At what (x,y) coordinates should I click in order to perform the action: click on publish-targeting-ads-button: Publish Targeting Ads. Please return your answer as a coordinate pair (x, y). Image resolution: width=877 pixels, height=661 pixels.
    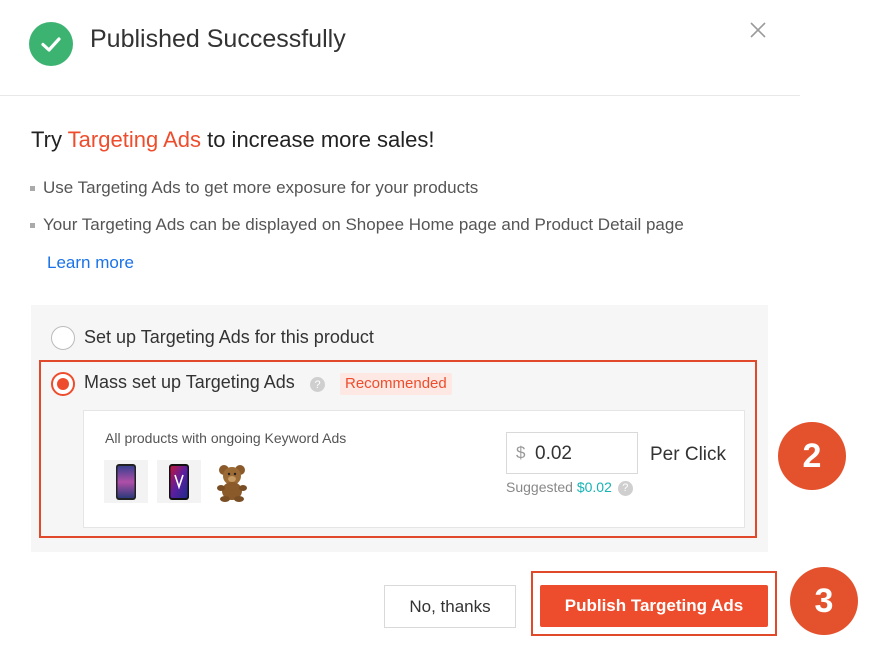
    Looking at the image, I should click on (654, 606).